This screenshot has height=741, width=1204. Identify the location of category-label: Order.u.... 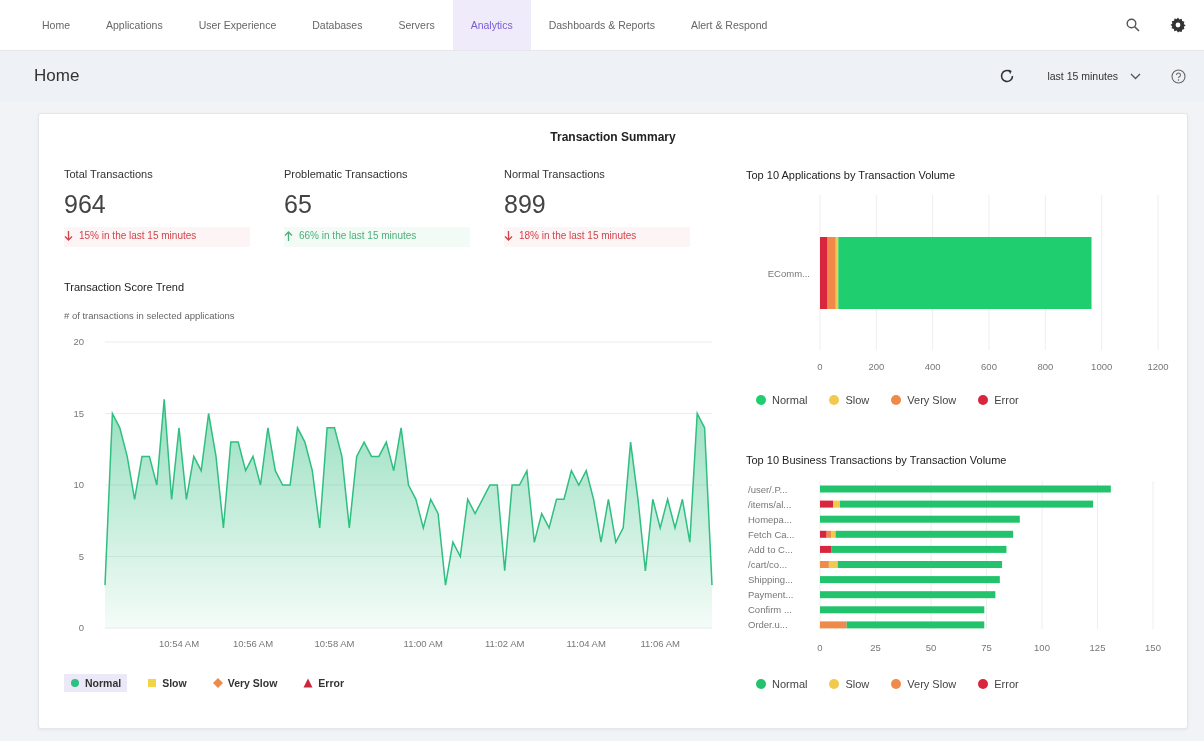
(768, 625).